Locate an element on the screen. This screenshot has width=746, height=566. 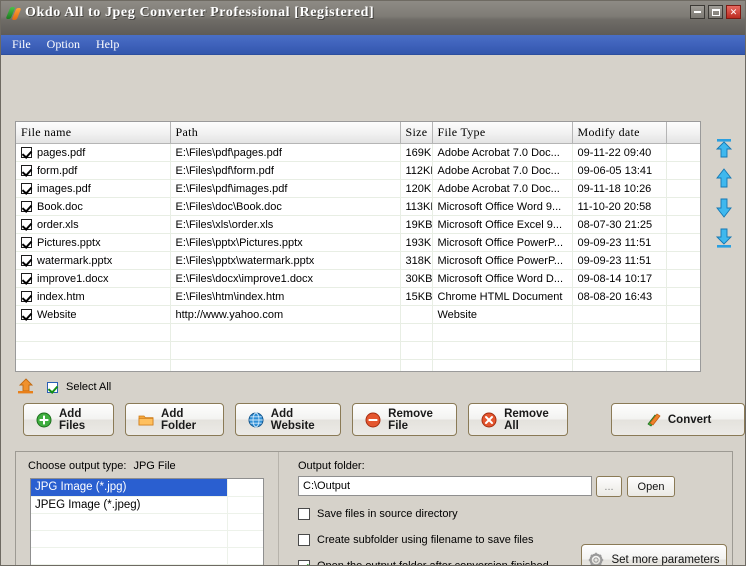
save-in-source-row: Save files in source directory is located at coordinates (378, 514).